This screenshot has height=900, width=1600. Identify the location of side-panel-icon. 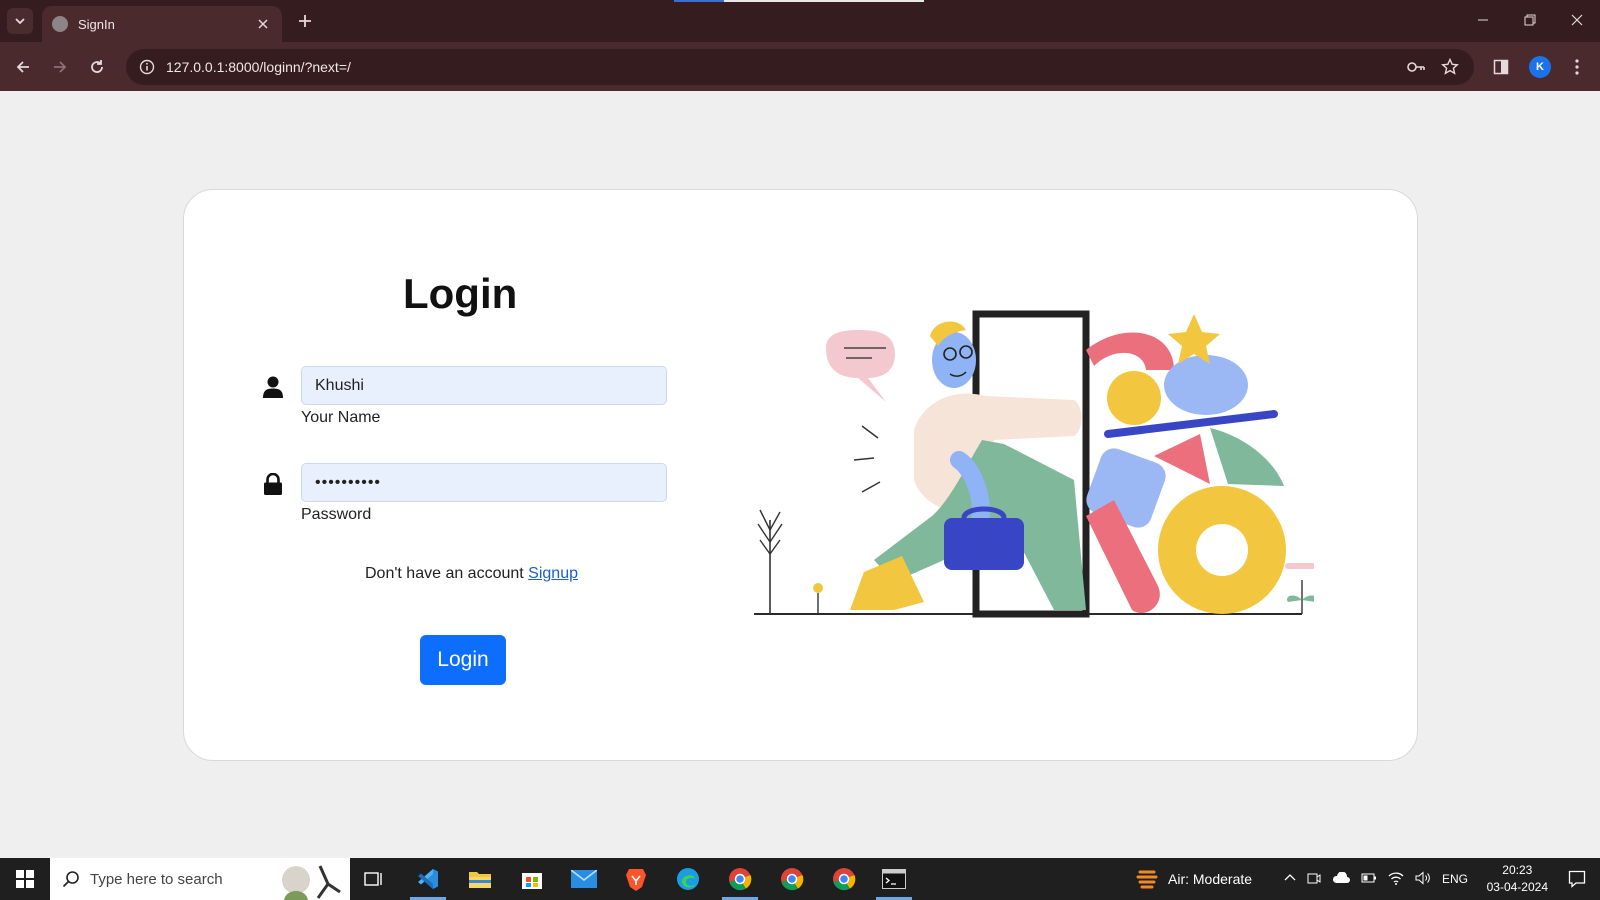
(1501, 67).